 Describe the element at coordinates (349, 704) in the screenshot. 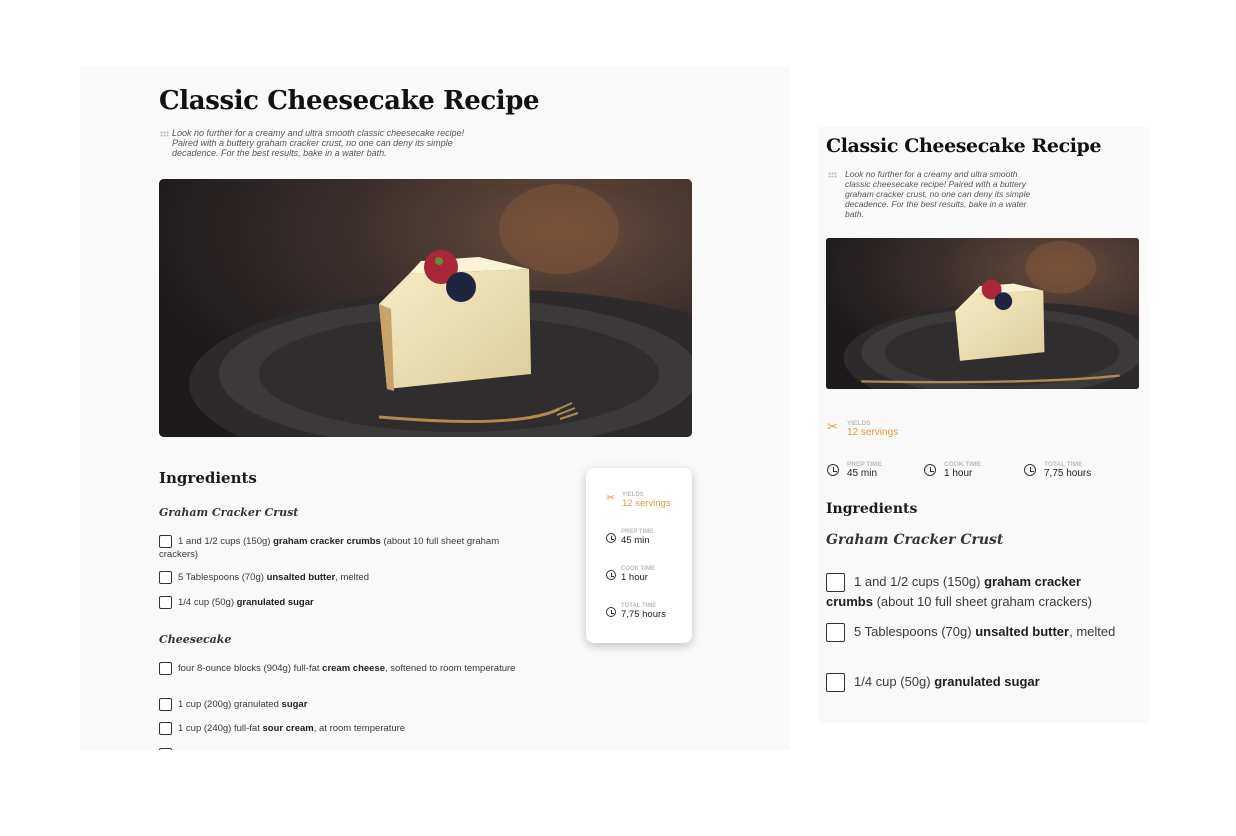

I see `ingredient-item: 1 cup (200g) granulated sugar` at that location.